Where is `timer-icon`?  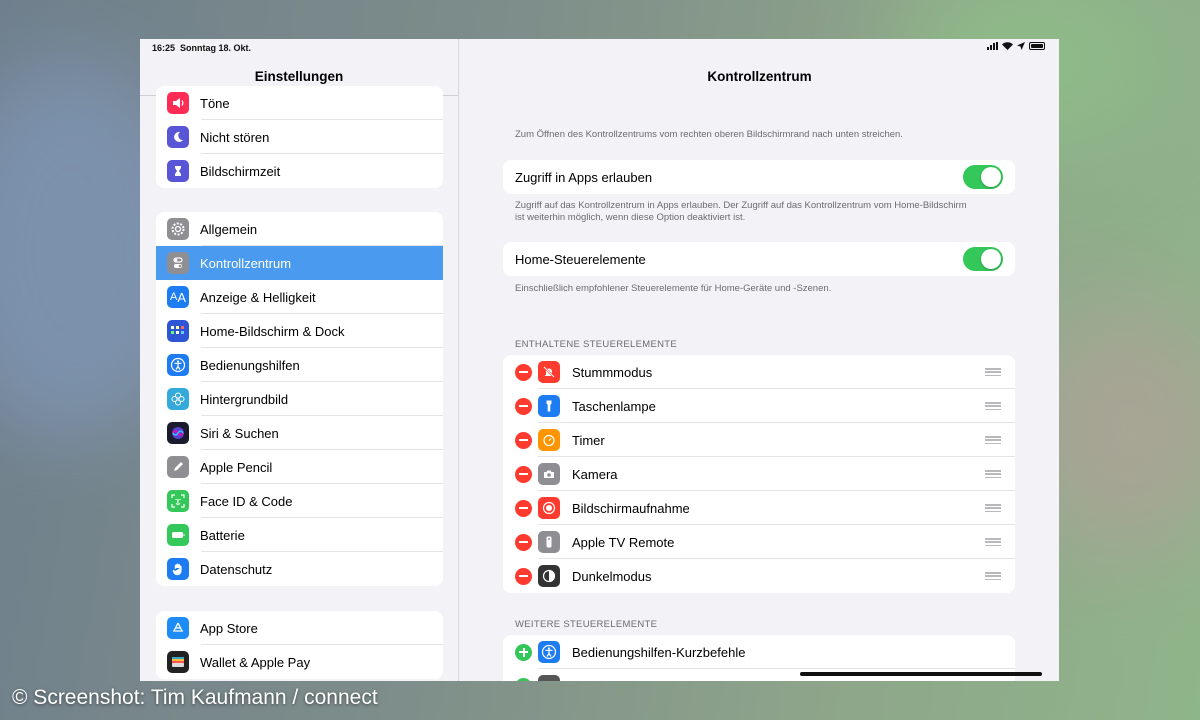 timer-icon is located at coordinates (549, 440).